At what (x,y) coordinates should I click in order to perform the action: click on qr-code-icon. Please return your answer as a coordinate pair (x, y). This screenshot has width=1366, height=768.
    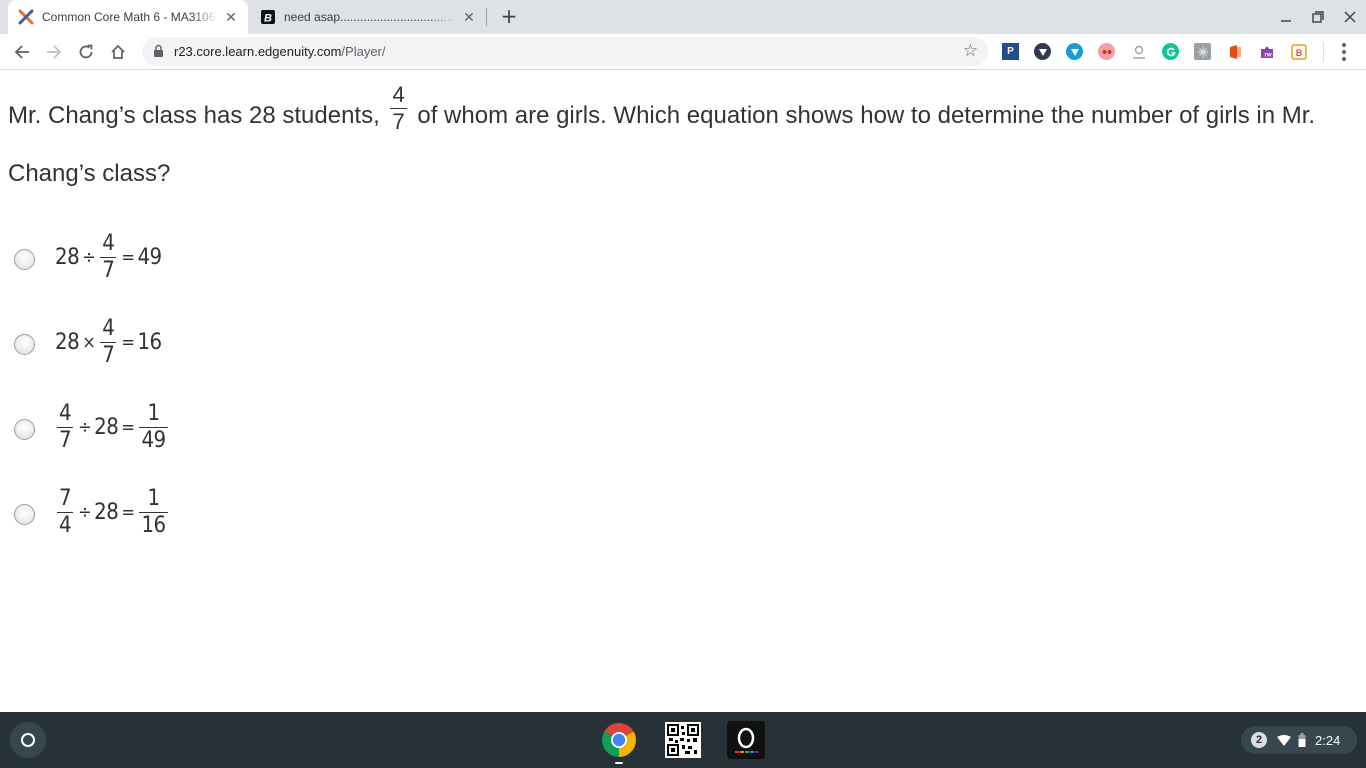
    Looking at the image, I should click on (683, 740).